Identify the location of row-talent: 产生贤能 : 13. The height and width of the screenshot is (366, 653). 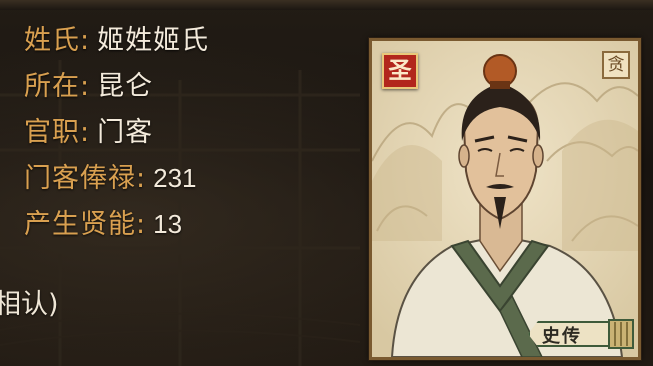
(116, 225).